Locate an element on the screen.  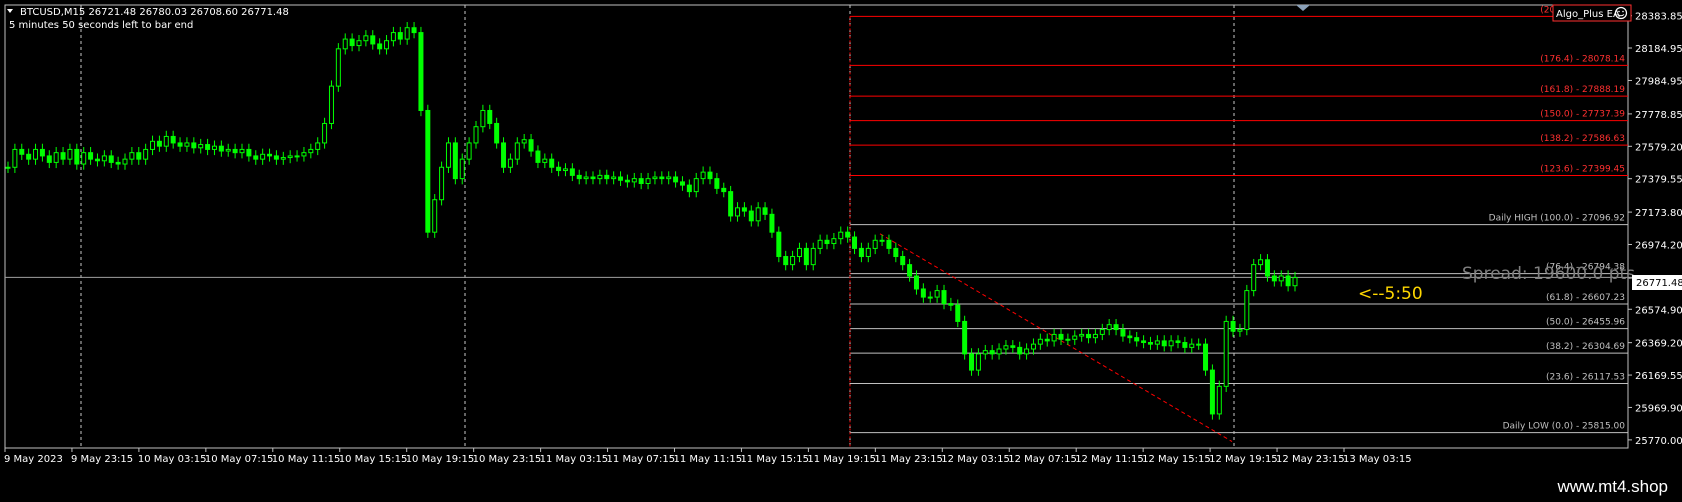
footer-url: www.mt4.shop is located at coordinates (1612, 487).